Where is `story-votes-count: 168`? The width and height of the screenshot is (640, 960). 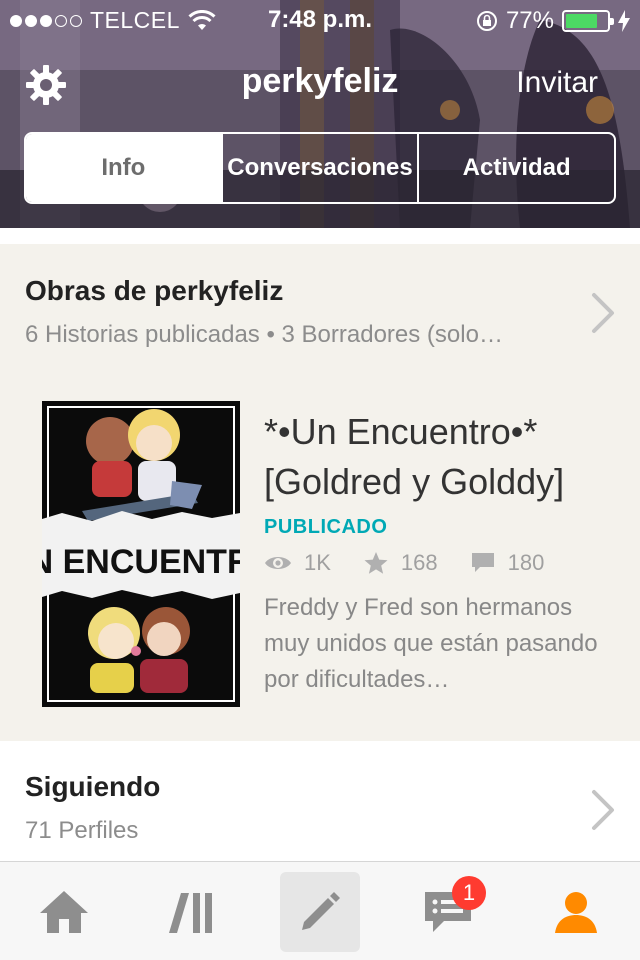 story-votes-count: 168 is located at coordinates (419, 562).